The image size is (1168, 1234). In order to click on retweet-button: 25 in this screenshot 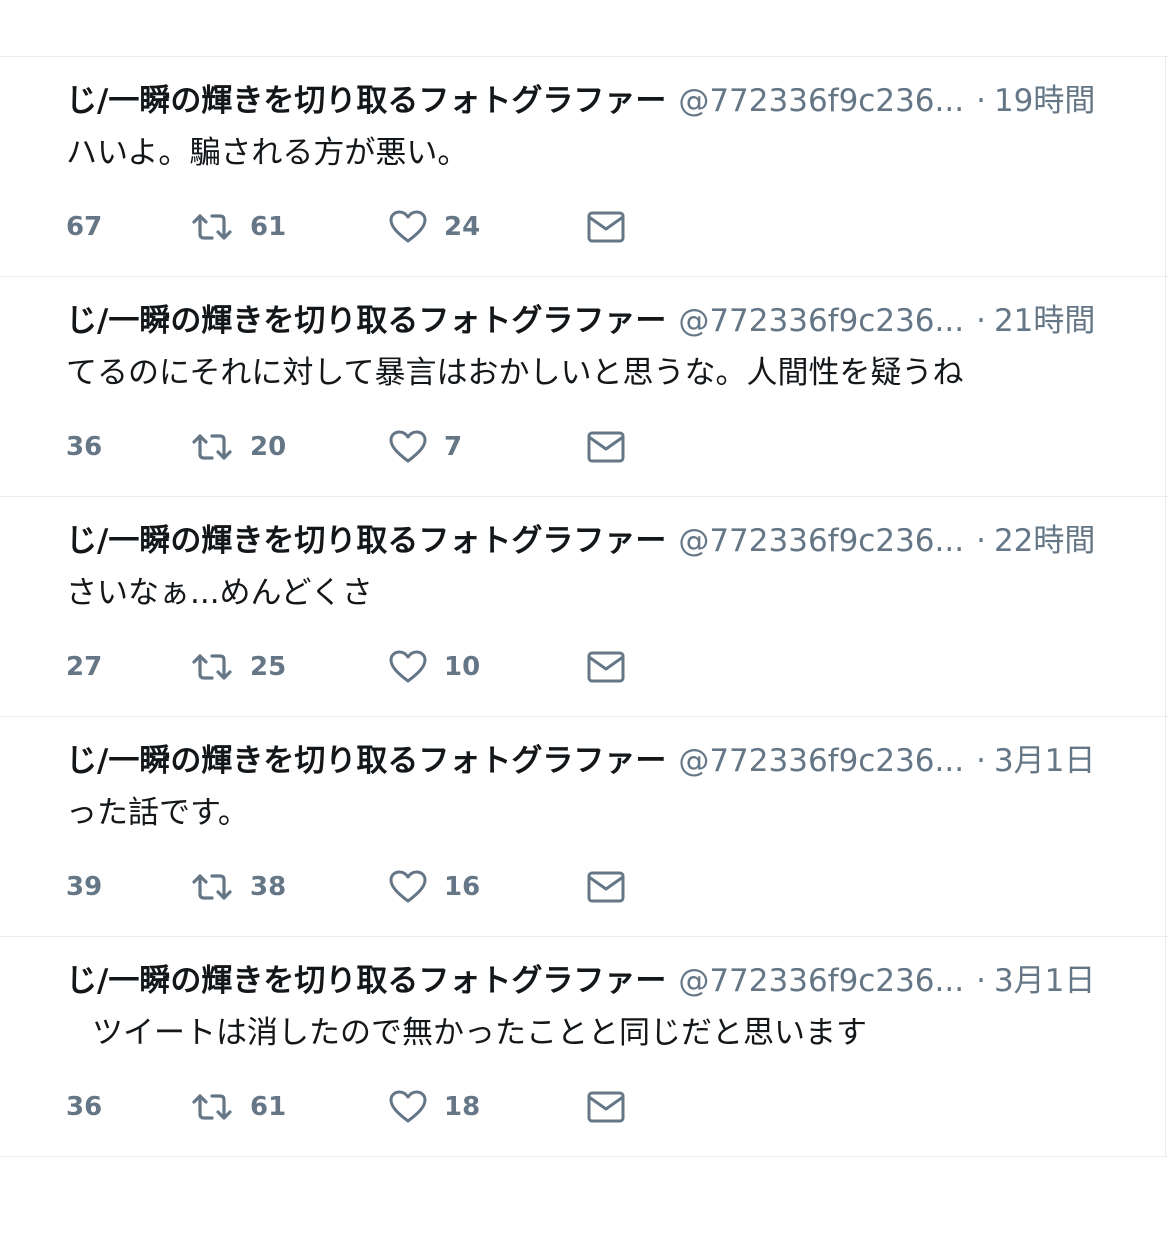, I will do `click(238, 667)`.